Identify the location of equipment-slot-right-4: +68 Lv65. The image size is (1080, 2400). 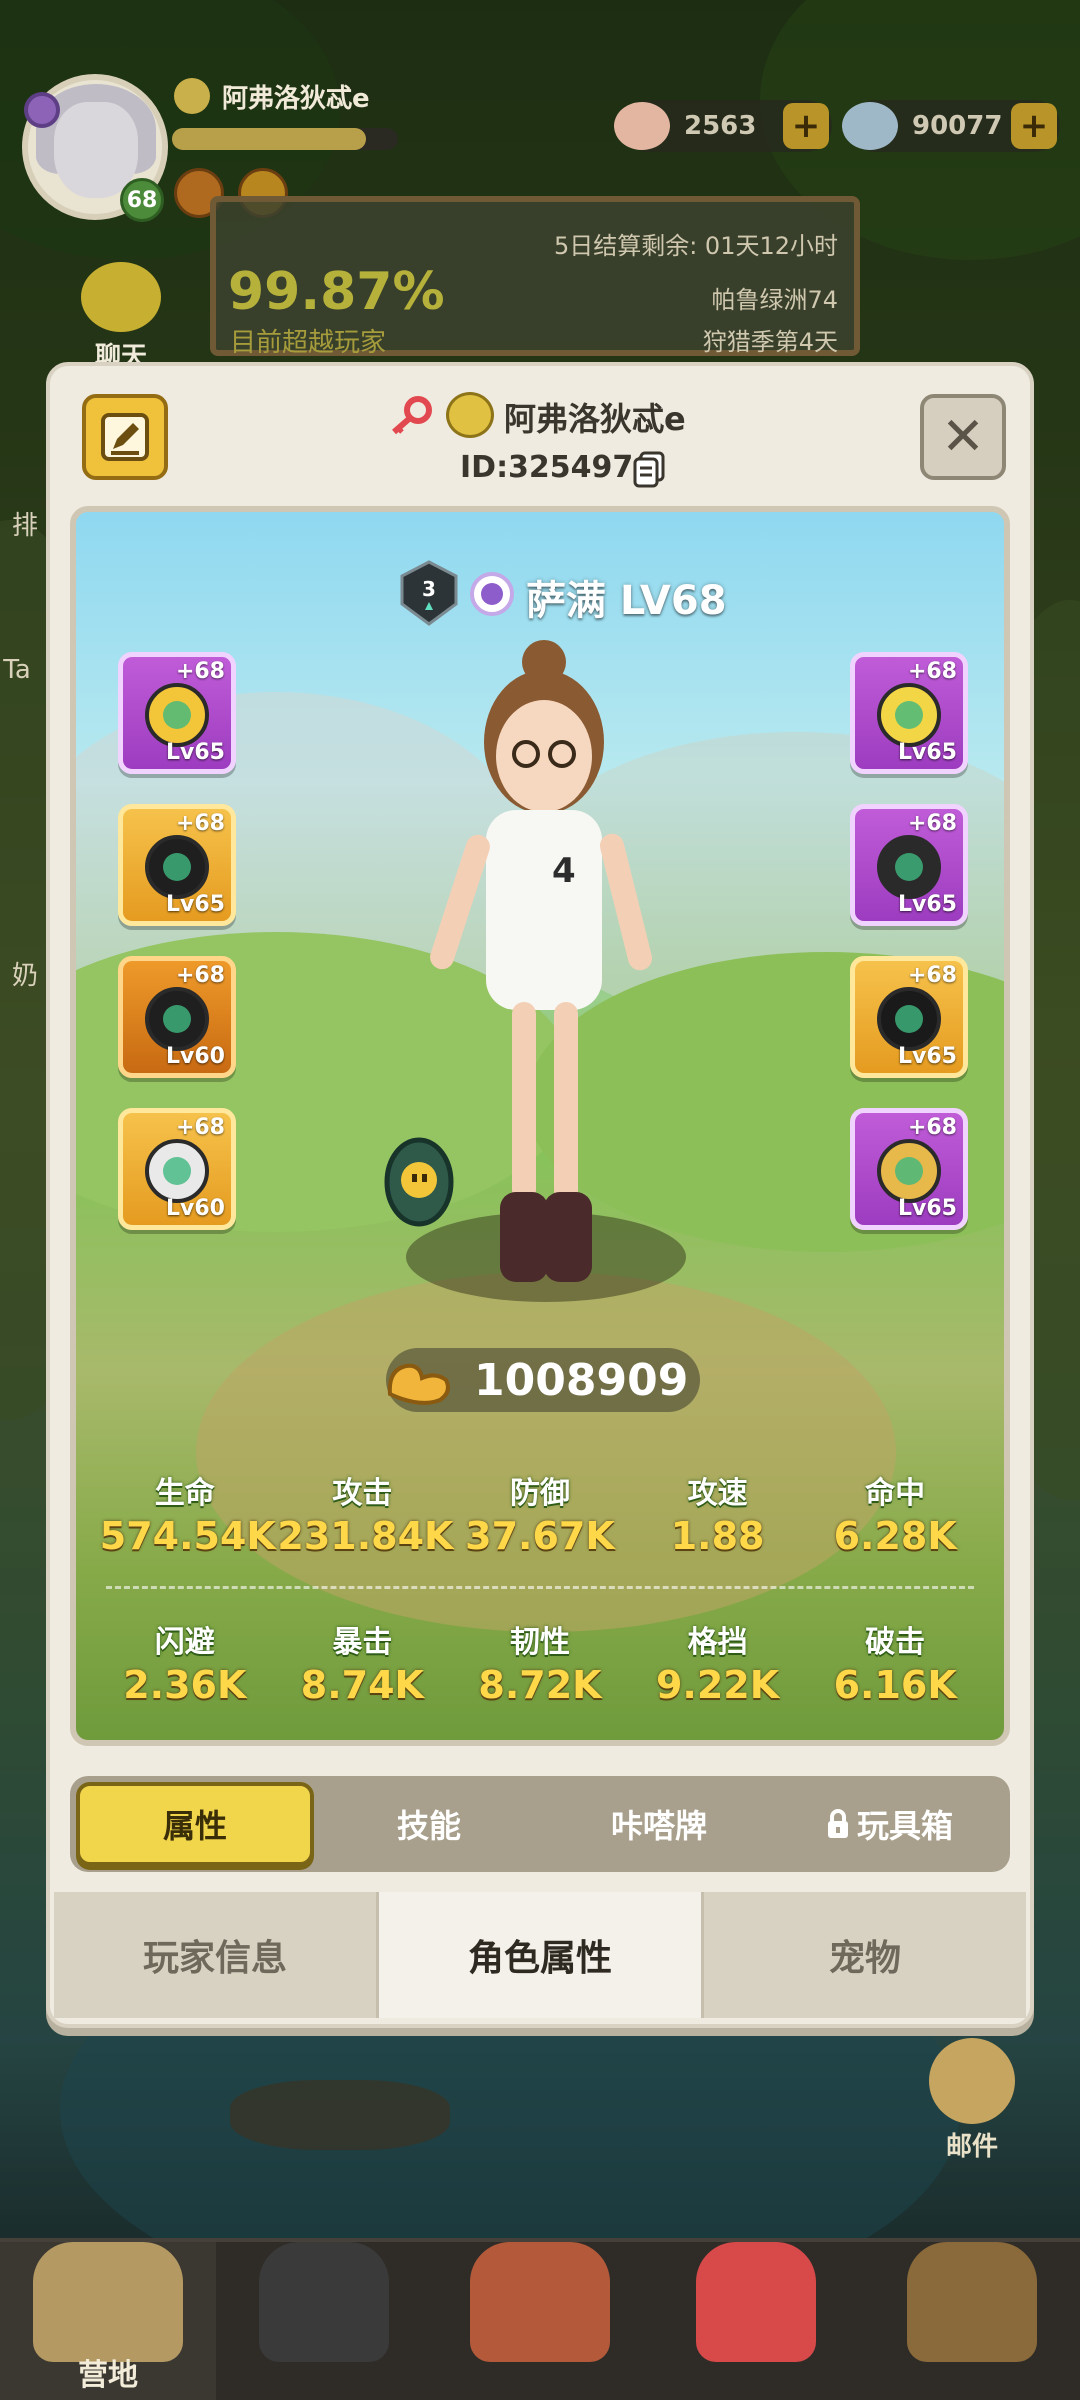
(909, 1169).